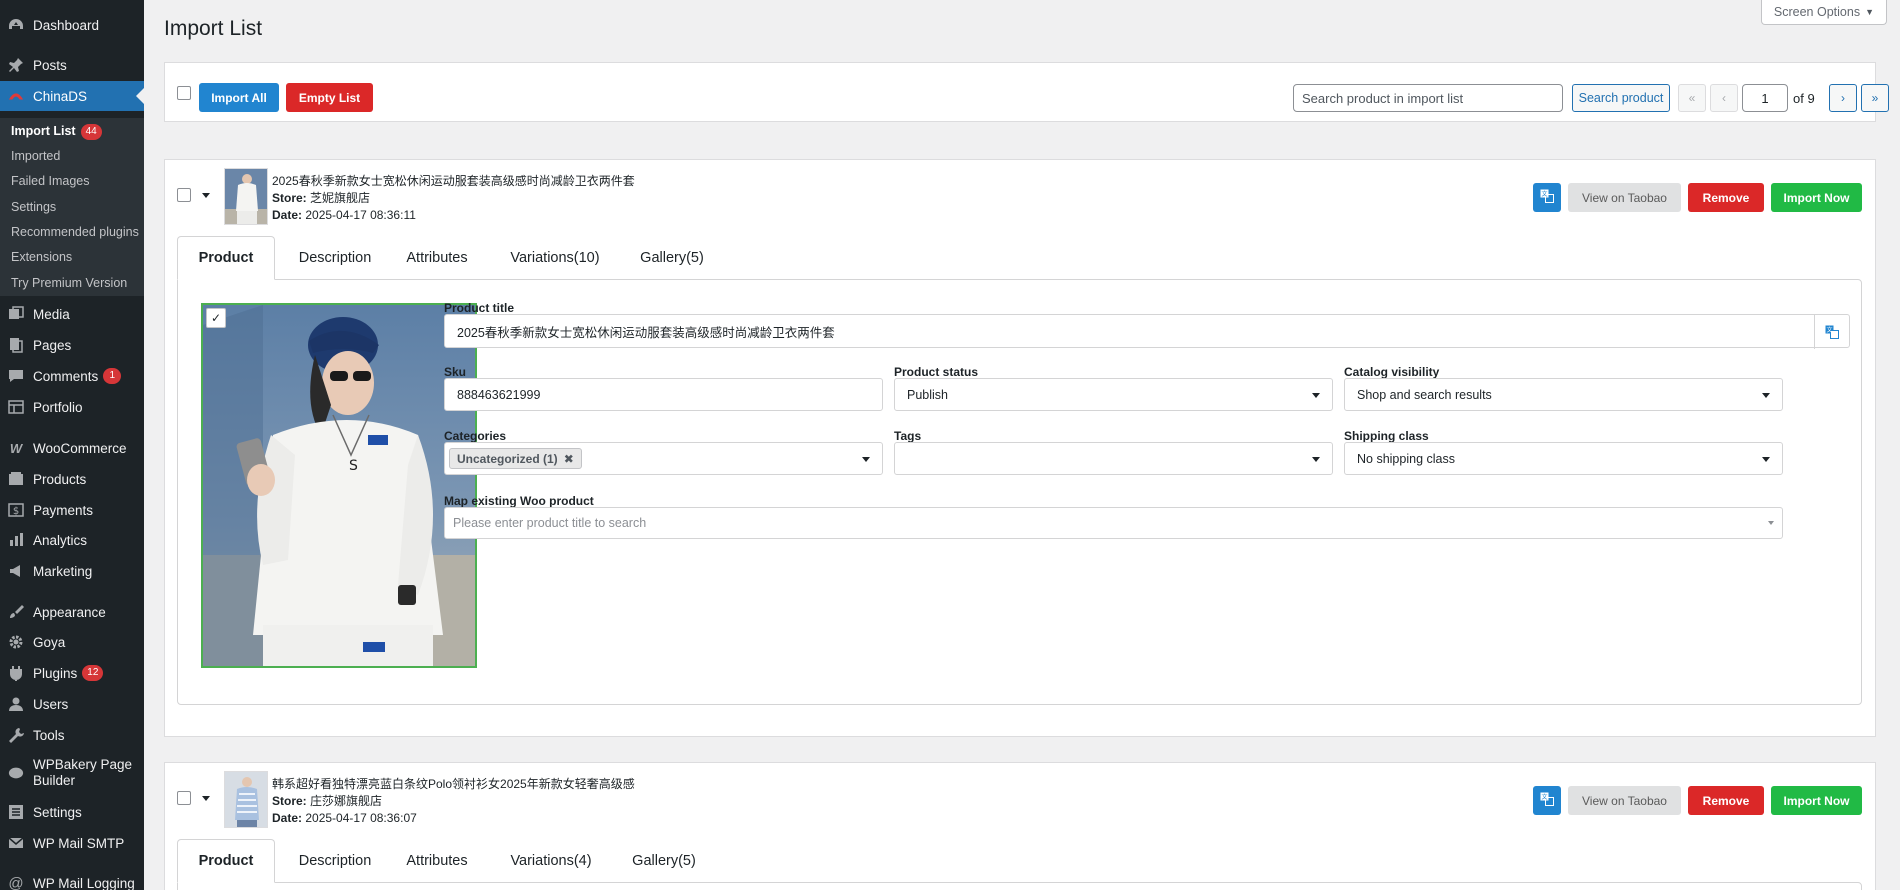 The image size is (1900, 890). What do you see at coordinates (479, 308) in the screenshot?
I see `product-title-label: Product title` at bounding box center [479, 308].